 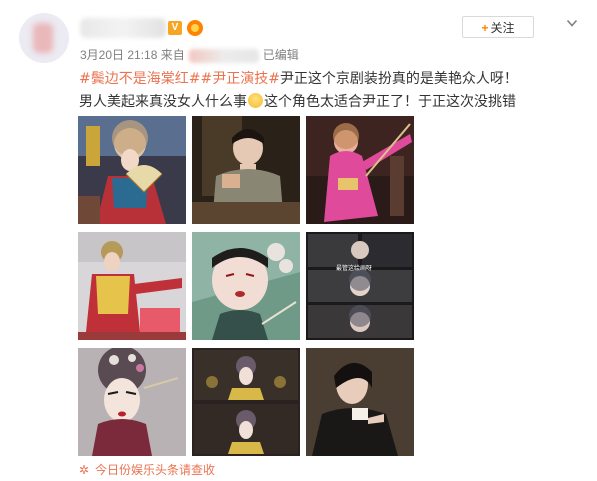 I want to click on edited-label: 已编辑, so click(x=281, y=55).